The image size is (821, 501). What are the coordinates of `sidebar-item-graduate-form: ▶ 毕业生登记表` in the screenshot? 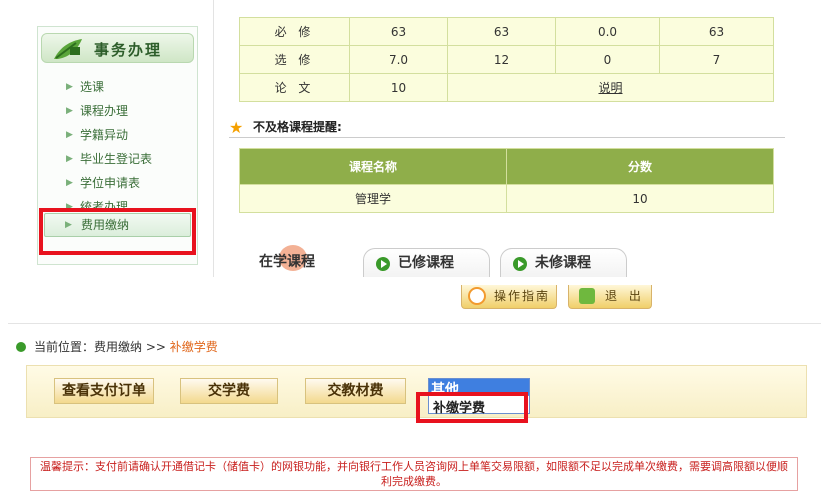 It's located at (117, 159).